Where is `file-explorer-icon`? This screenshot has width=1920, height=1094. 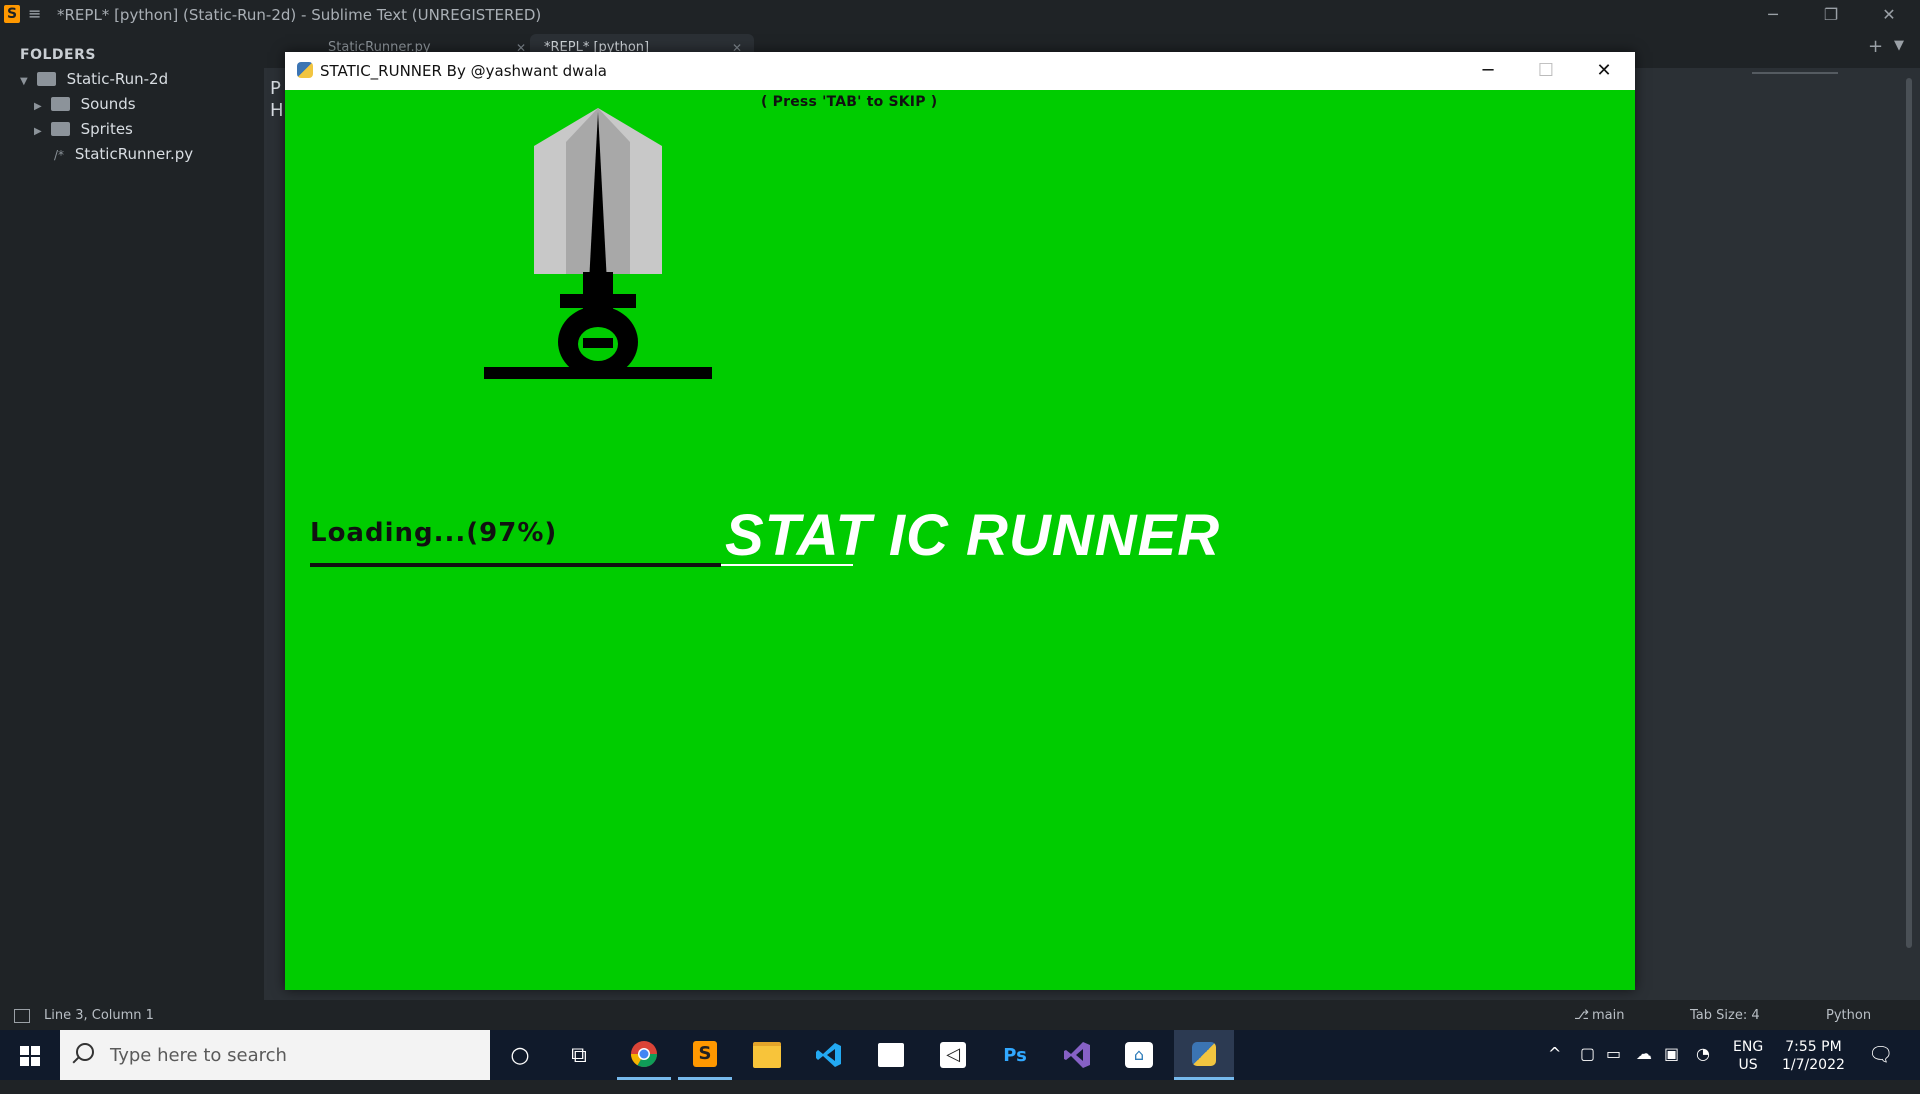
file-explorer-icon is located at coordinates (767, 1055).